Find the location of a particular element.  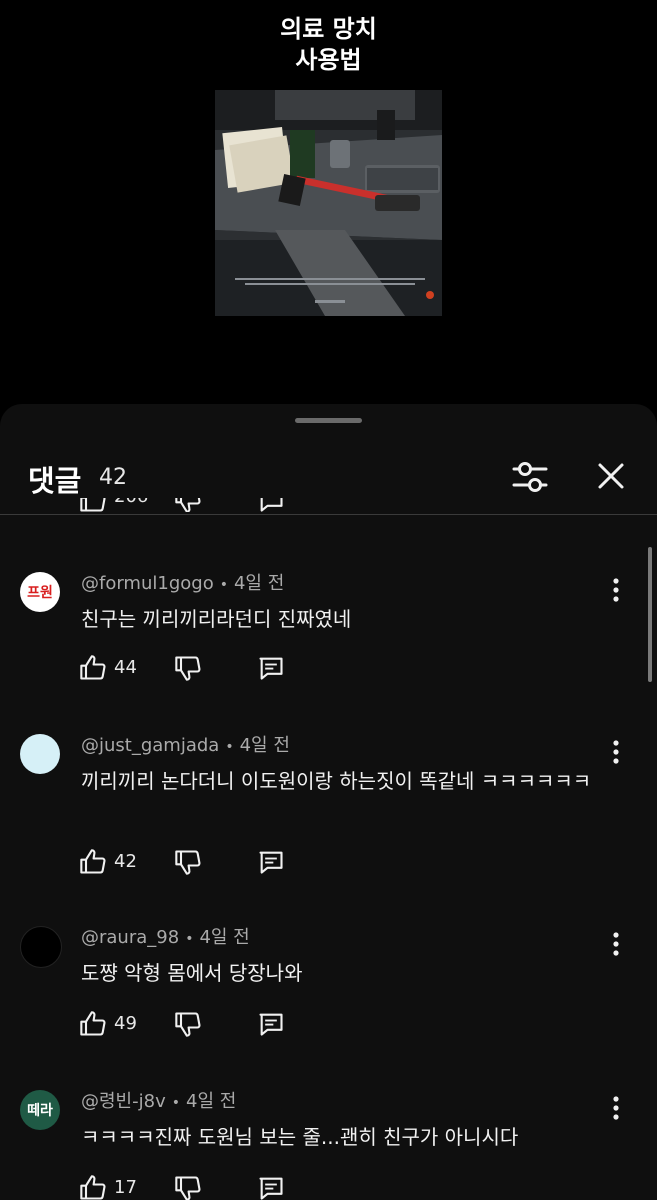

thumbnail-scene is located at coordinates (328, 203).